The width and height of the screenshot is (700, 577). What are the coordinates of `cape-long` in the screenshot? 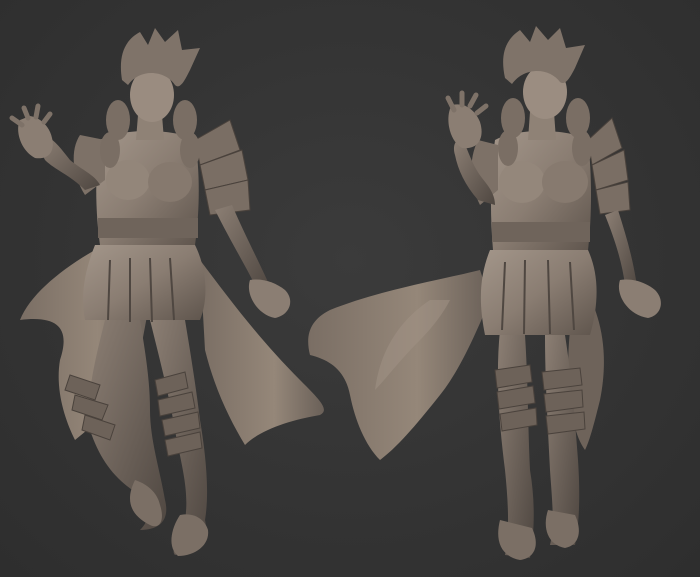 It's located at (399, 365).